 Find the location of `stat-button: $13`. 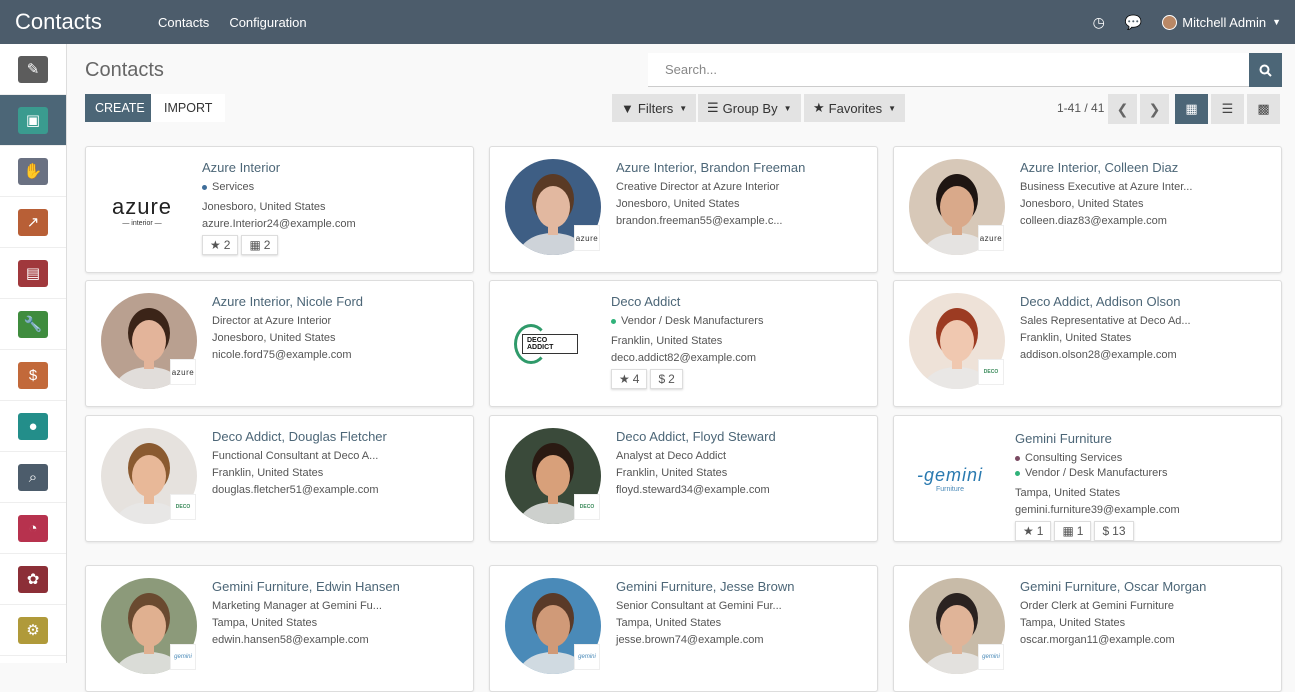

stat-button: $13 is located at coordinates (1114, 531).